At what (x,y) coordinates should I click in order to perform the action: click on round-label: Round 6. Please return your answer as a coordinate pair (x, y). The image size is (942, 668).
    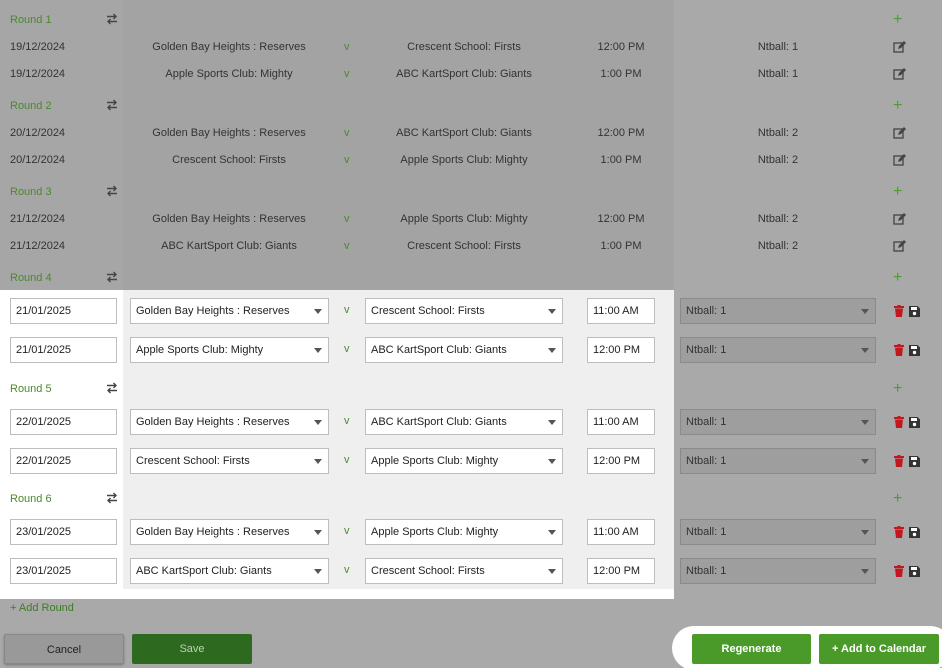
    Looking at the image, I should click on (31, 499).